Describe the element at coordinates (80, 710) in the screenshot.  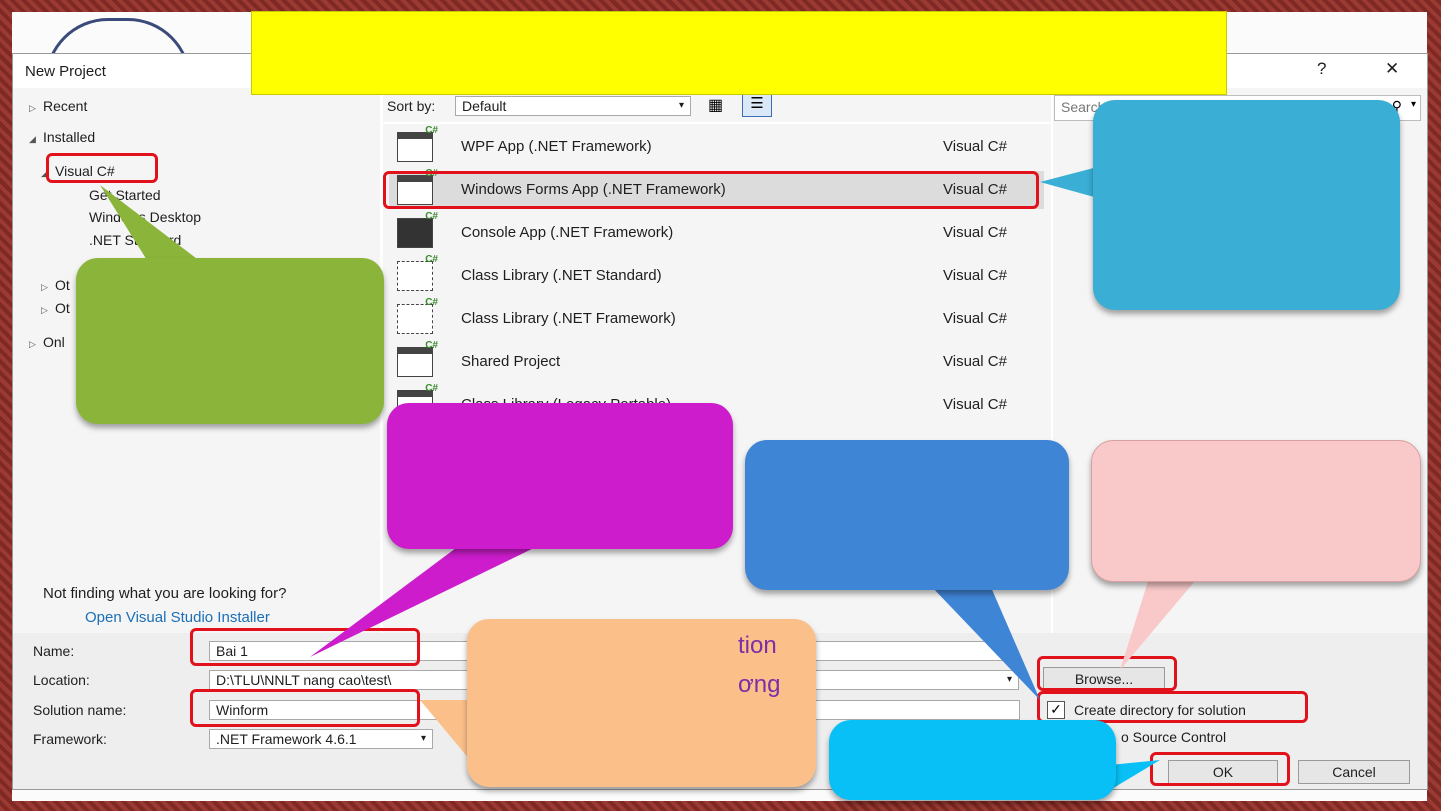
I see `solution-name-label: Solution name:` at that location.